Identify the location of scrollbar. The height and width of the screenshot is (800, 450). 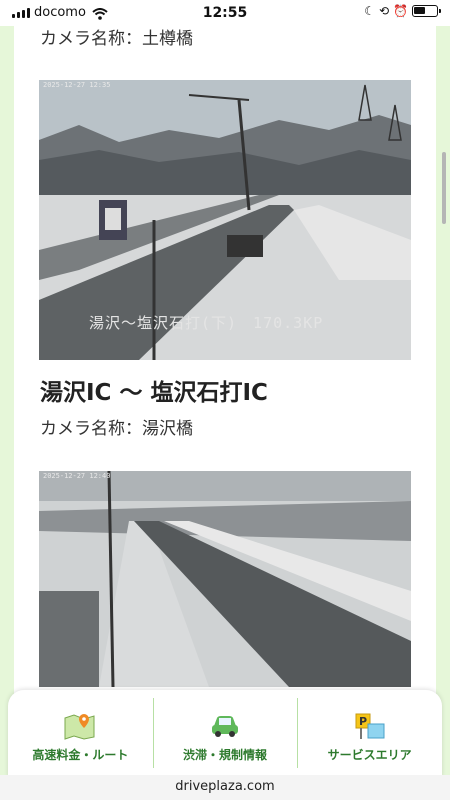
(444, 188).